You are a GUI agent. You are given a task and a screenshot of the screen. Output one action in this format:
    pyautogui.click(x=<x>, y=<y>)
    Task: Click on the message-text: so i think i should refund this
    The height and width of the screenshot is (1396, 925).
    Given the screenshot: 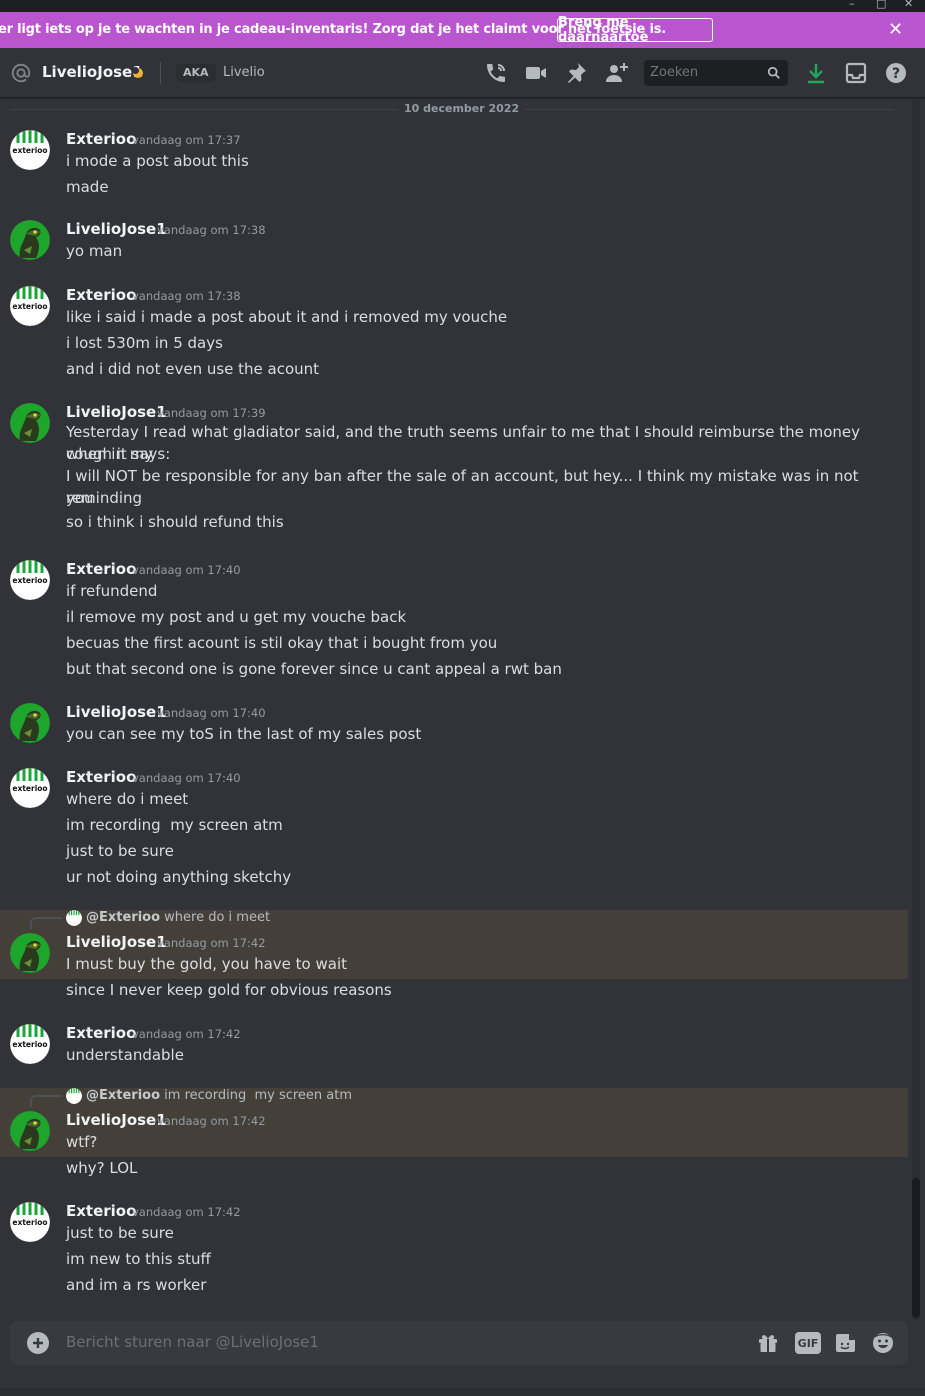 What is the action you would take?
    pyautogui.click(x=175, y=522)
    